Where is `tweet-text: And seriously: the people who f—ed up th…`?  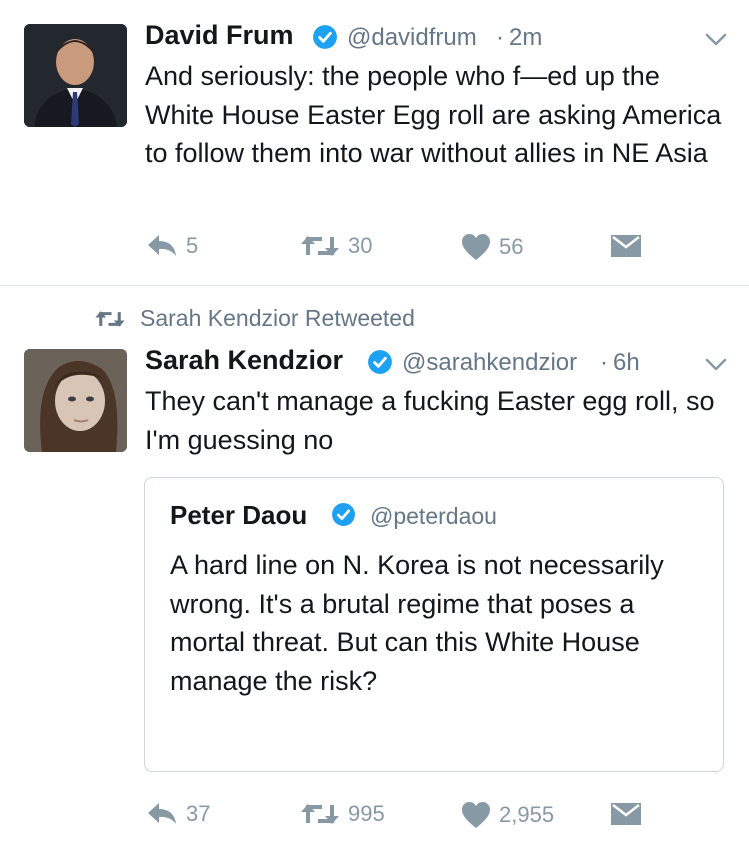
tweet-text: And seriously: the people who f—ed up th… is located at coordinates (433, 114).